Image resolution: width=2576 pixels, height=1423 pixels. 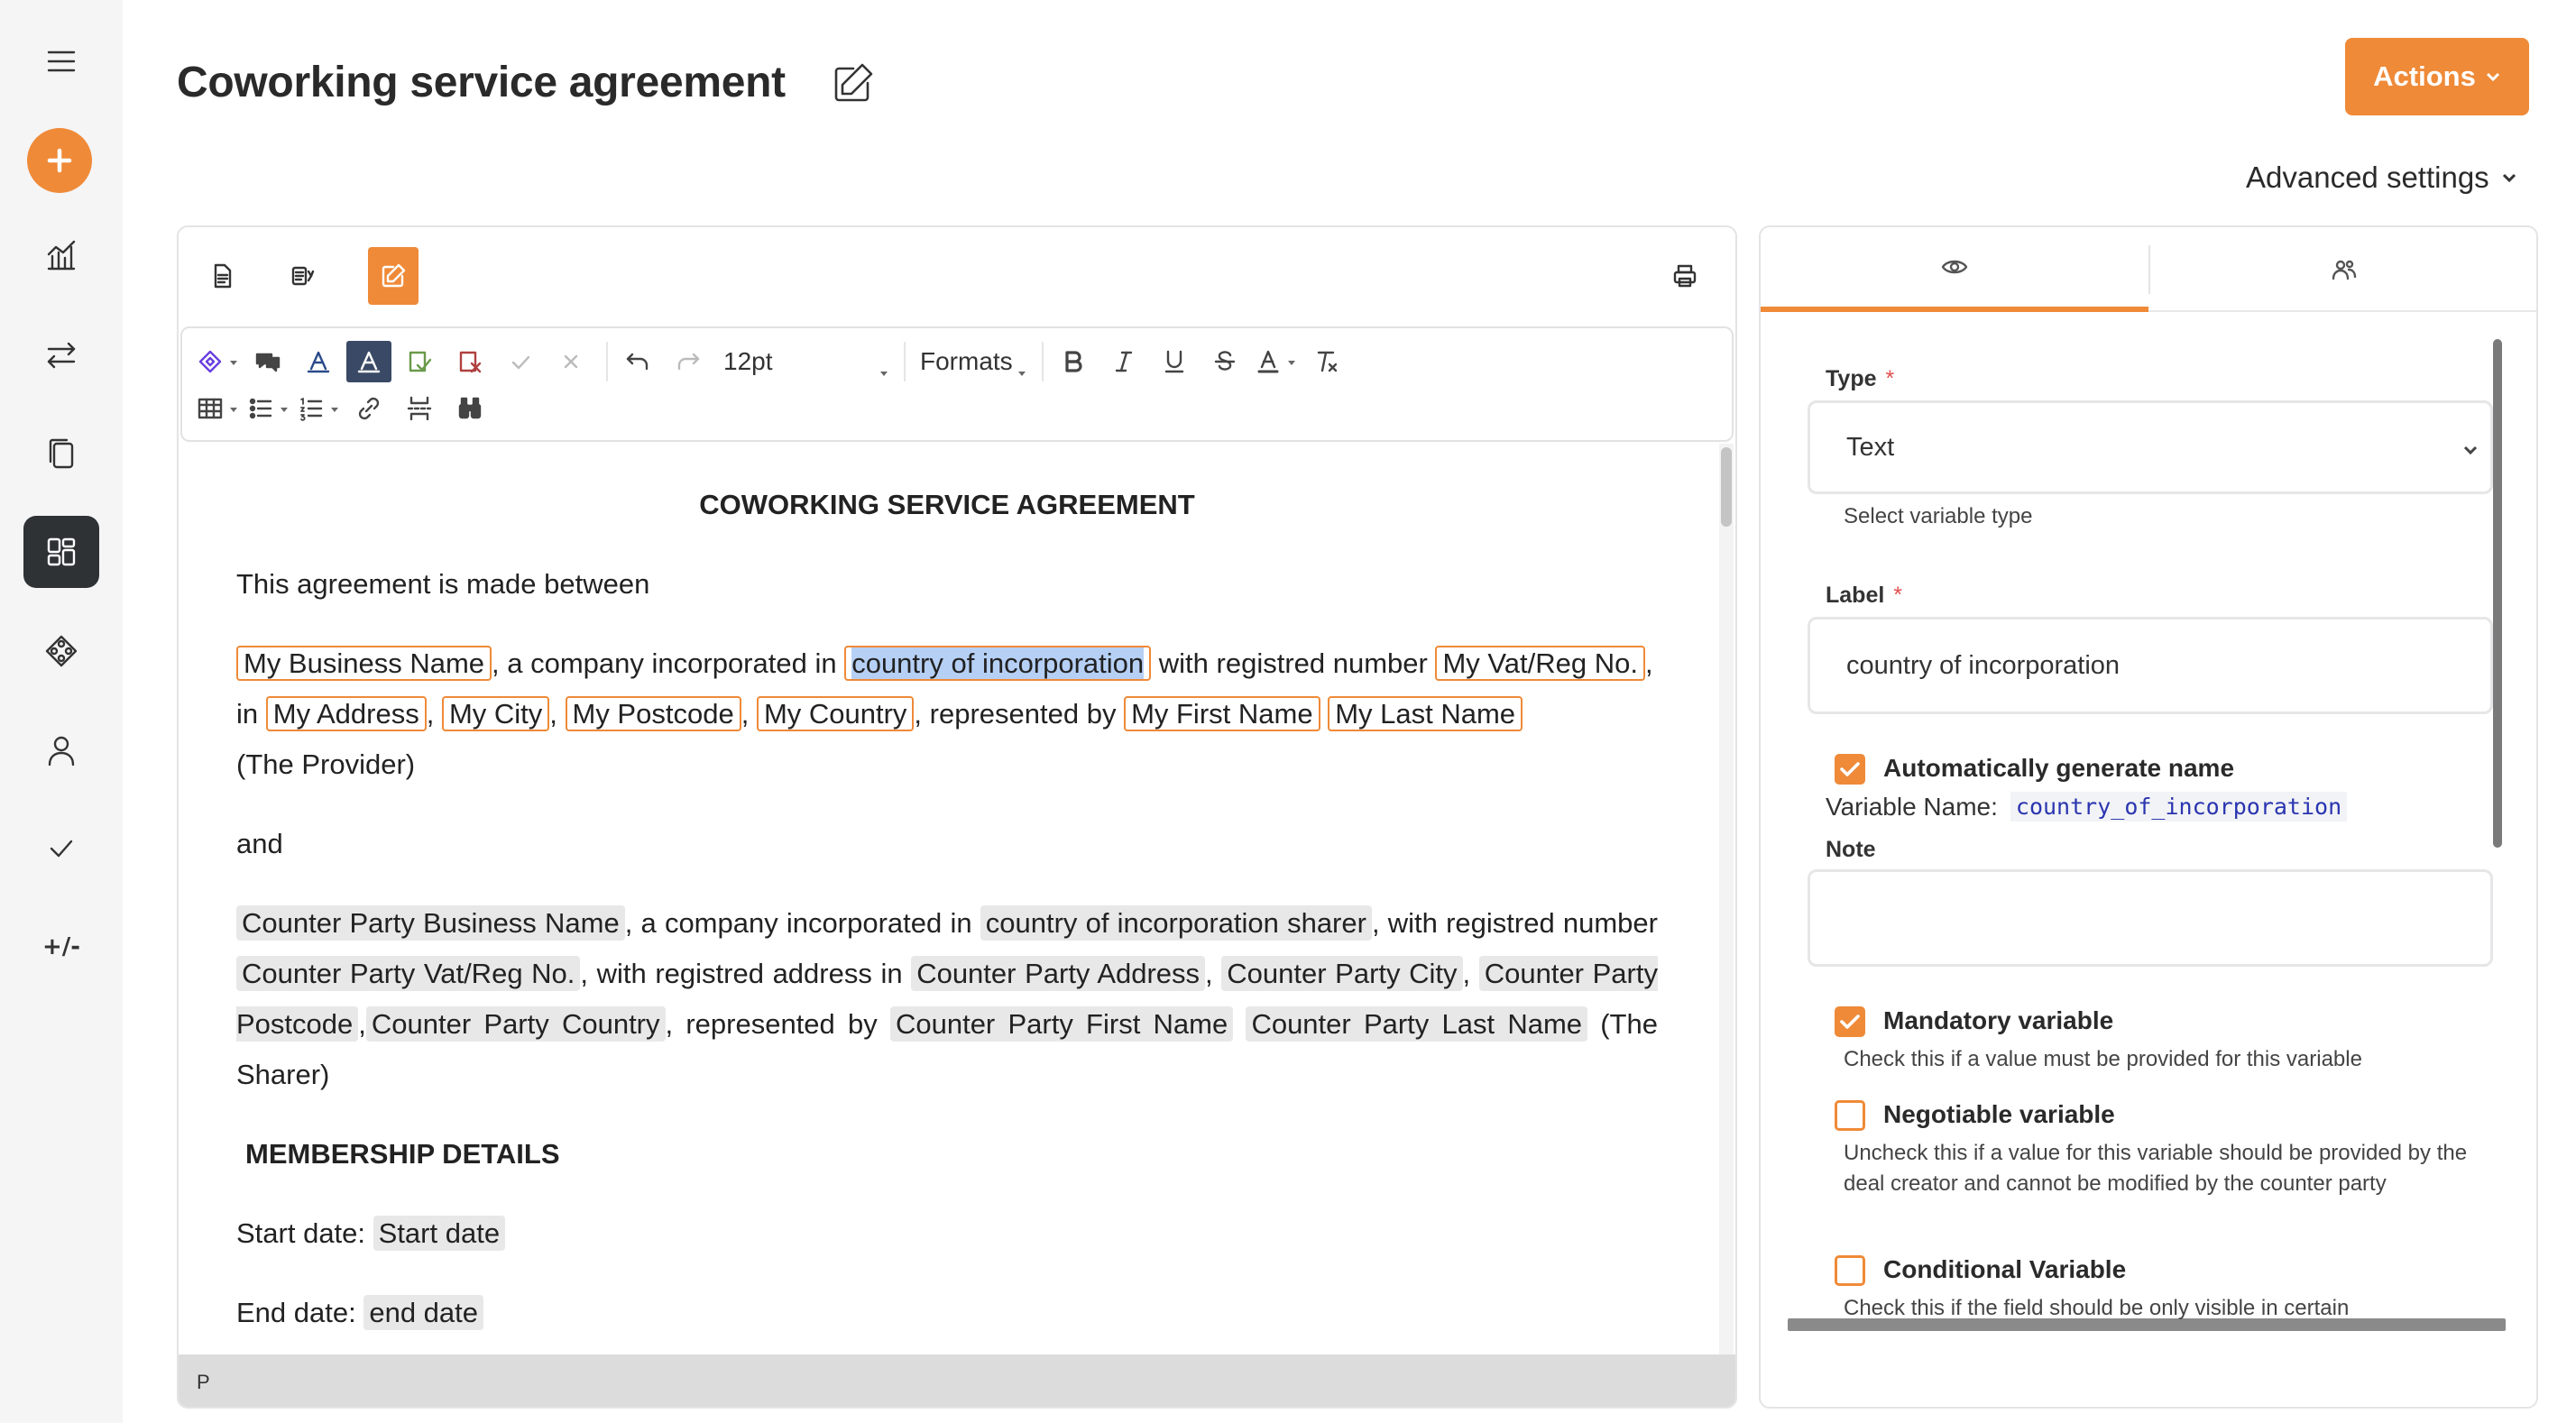 What do you see at coordinates (1727, 899) in the screenshot?
I see `document-scrollbar` at bounding box center [1727, 899].